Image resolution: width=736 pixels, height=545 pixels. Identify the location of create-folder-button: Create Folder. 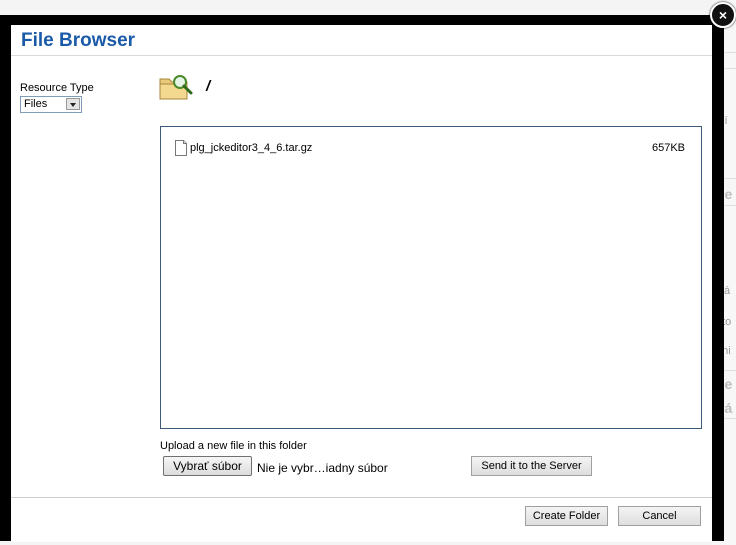
(566, 516).